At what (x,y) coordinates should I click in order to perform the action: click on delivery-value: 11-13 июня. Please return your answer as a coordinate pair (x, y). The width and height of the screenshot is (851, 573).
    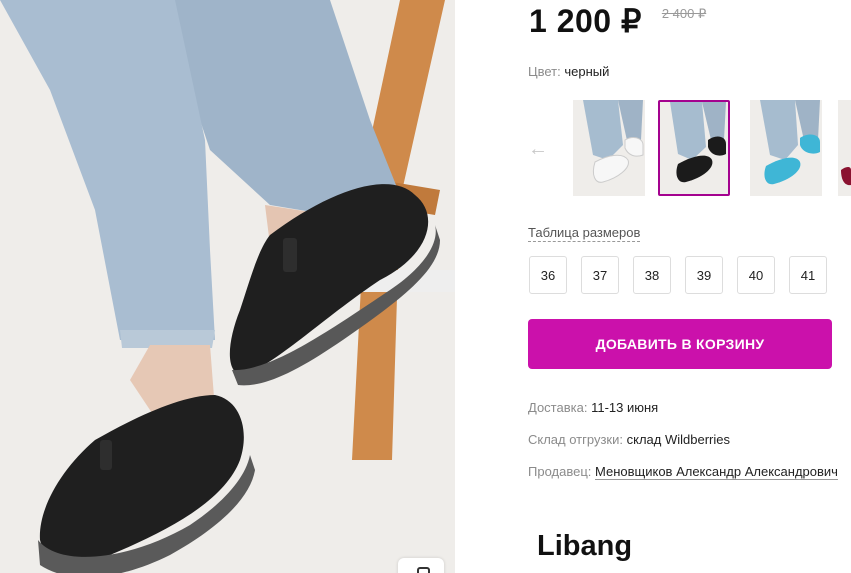
    Looking at the image, I should click on (625, 407).